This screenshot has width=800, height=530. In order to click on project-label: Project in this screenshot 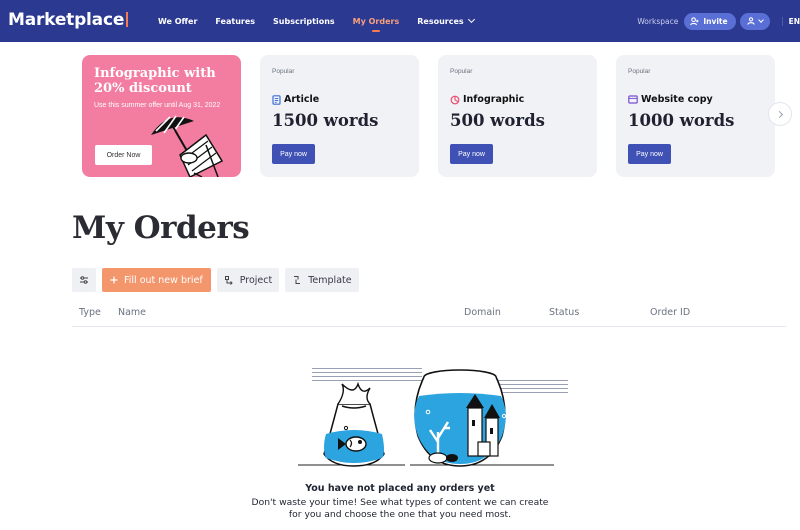, I will do `click(256, 280)`.